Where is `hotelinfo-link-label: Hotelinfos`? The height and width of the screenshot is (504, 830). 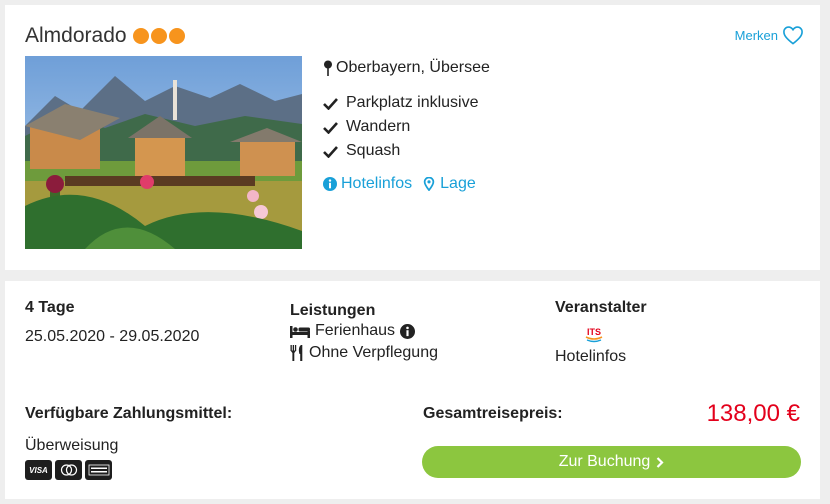
hotelinfo-link-label: Hotelinfos is located at coordinates (376, 184).